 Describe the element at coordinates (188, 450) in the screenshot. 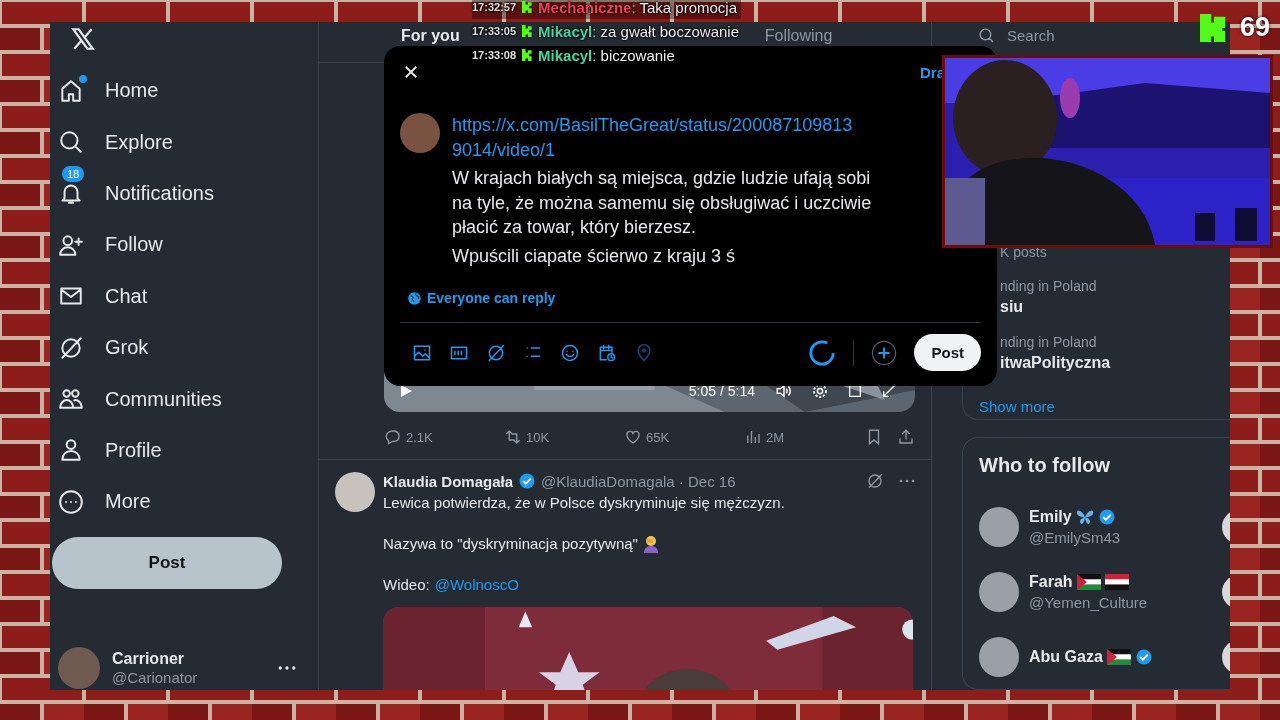

I see `nav-item: Profile` at that location.